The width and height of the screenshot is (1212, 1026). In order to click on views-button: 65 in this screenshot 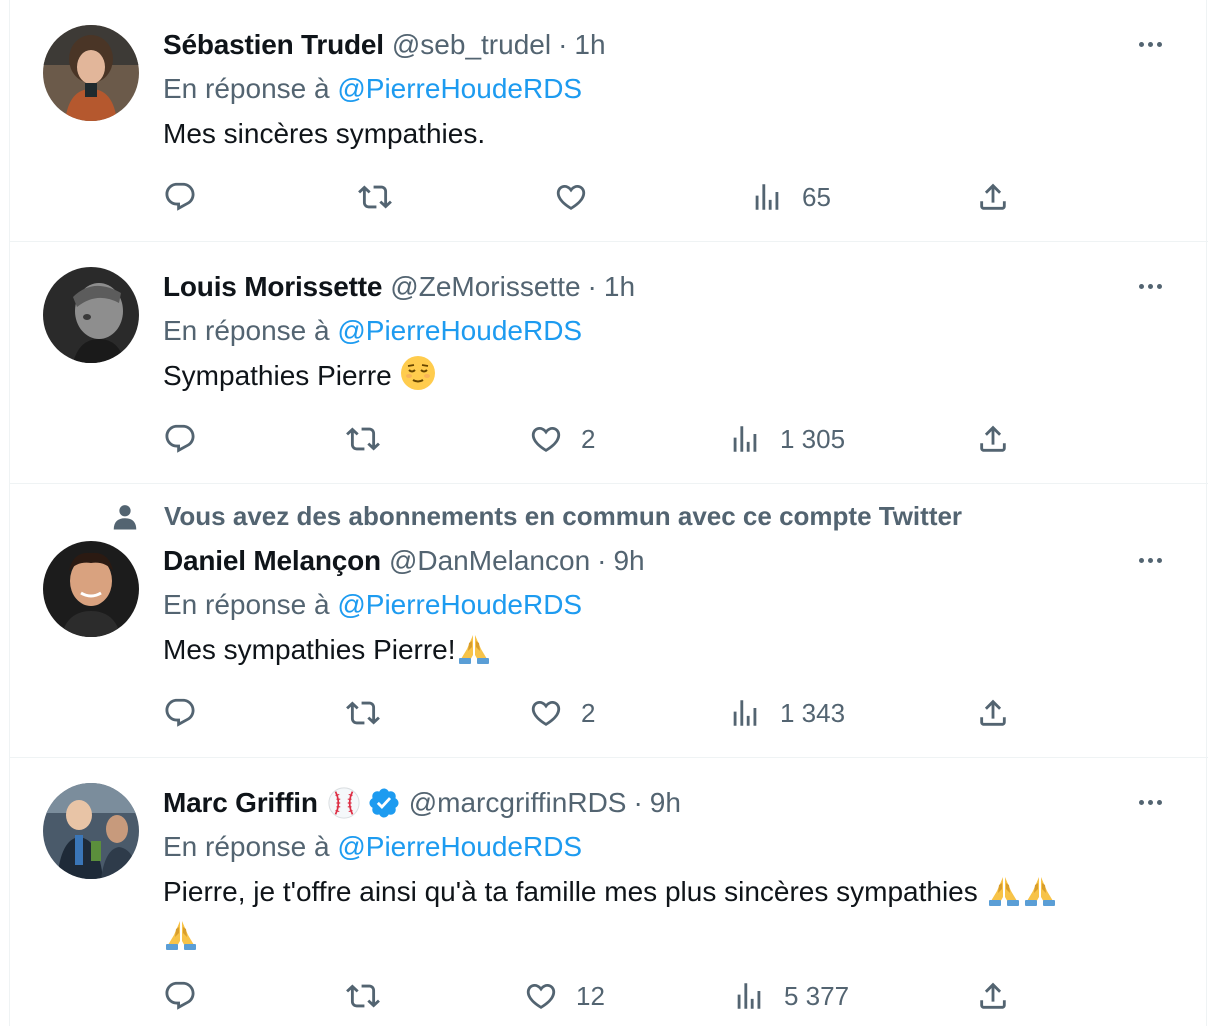, I will do `click(790, 197)`.